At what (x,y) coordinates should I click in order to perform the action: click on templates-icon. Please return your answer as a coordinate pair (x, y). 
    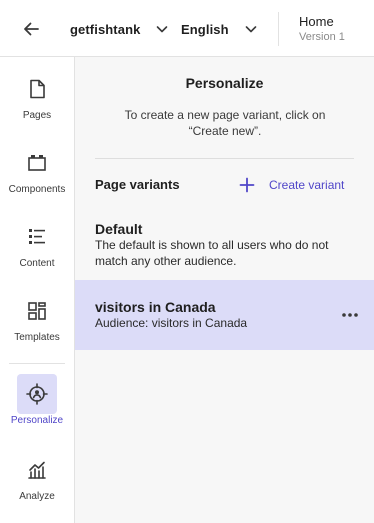
    Looking at the image, I should click on (37, 311).